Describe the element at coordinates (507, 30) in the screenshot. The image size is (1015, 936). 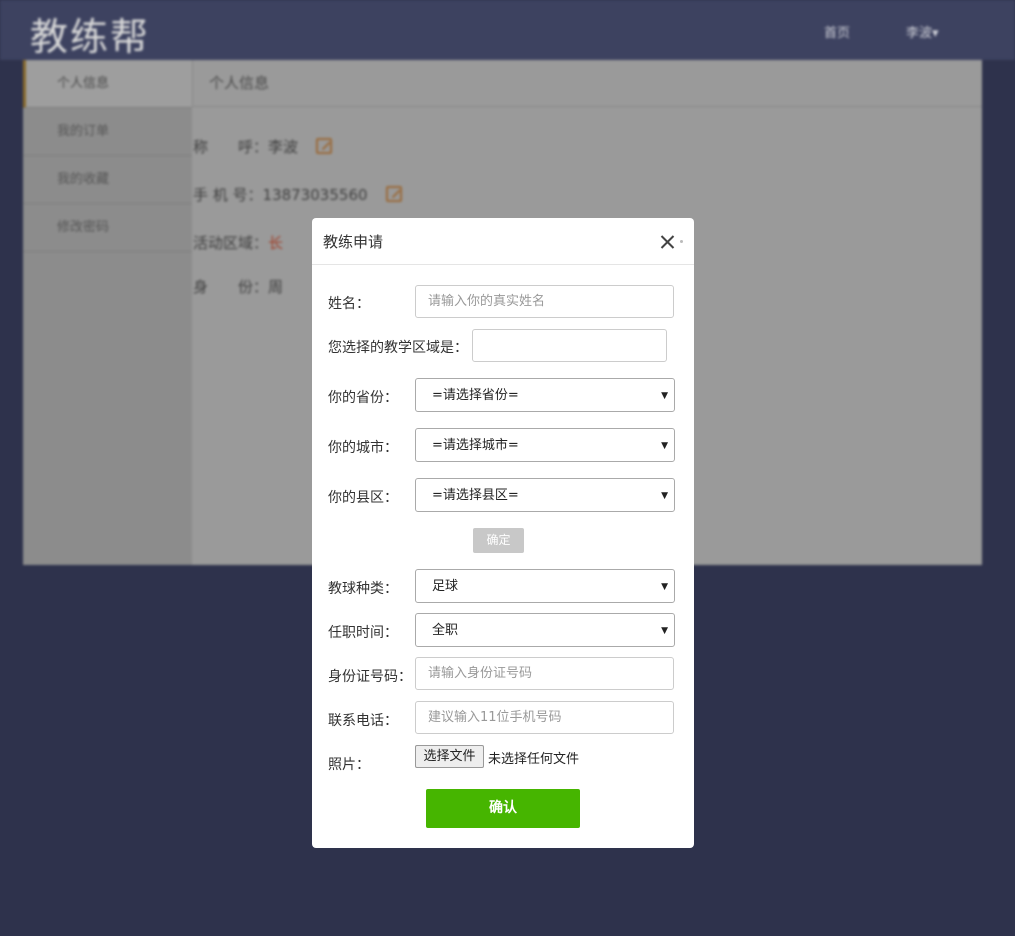
I see `top-navbar: 教练帮 首页 李波▾` at that location.